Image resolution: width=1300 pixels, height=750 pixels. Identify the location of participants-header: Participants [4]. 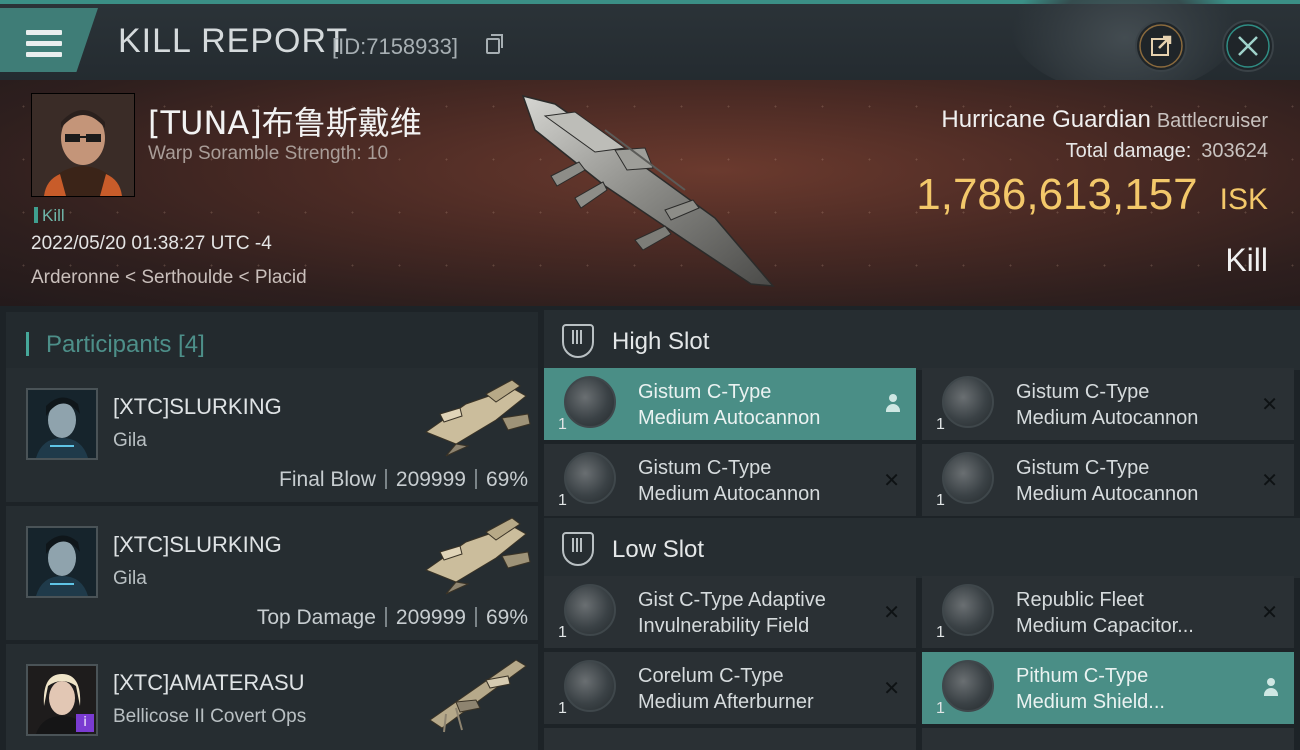
(272, 342).